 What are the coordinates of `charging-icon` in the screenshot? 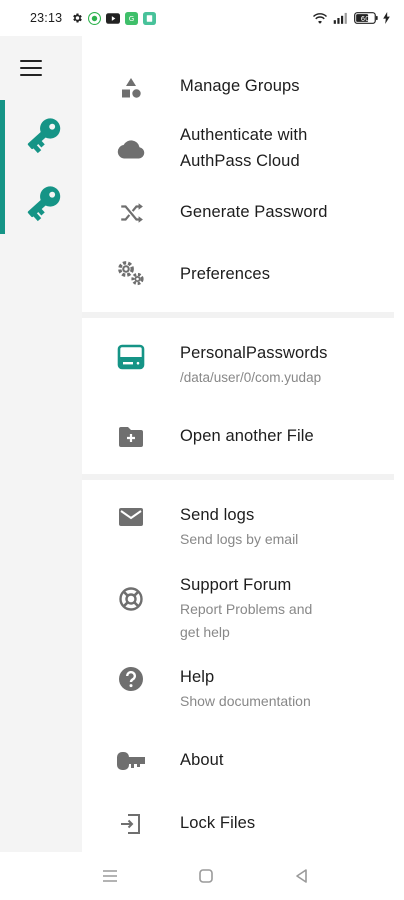 It's located at (386, 18).